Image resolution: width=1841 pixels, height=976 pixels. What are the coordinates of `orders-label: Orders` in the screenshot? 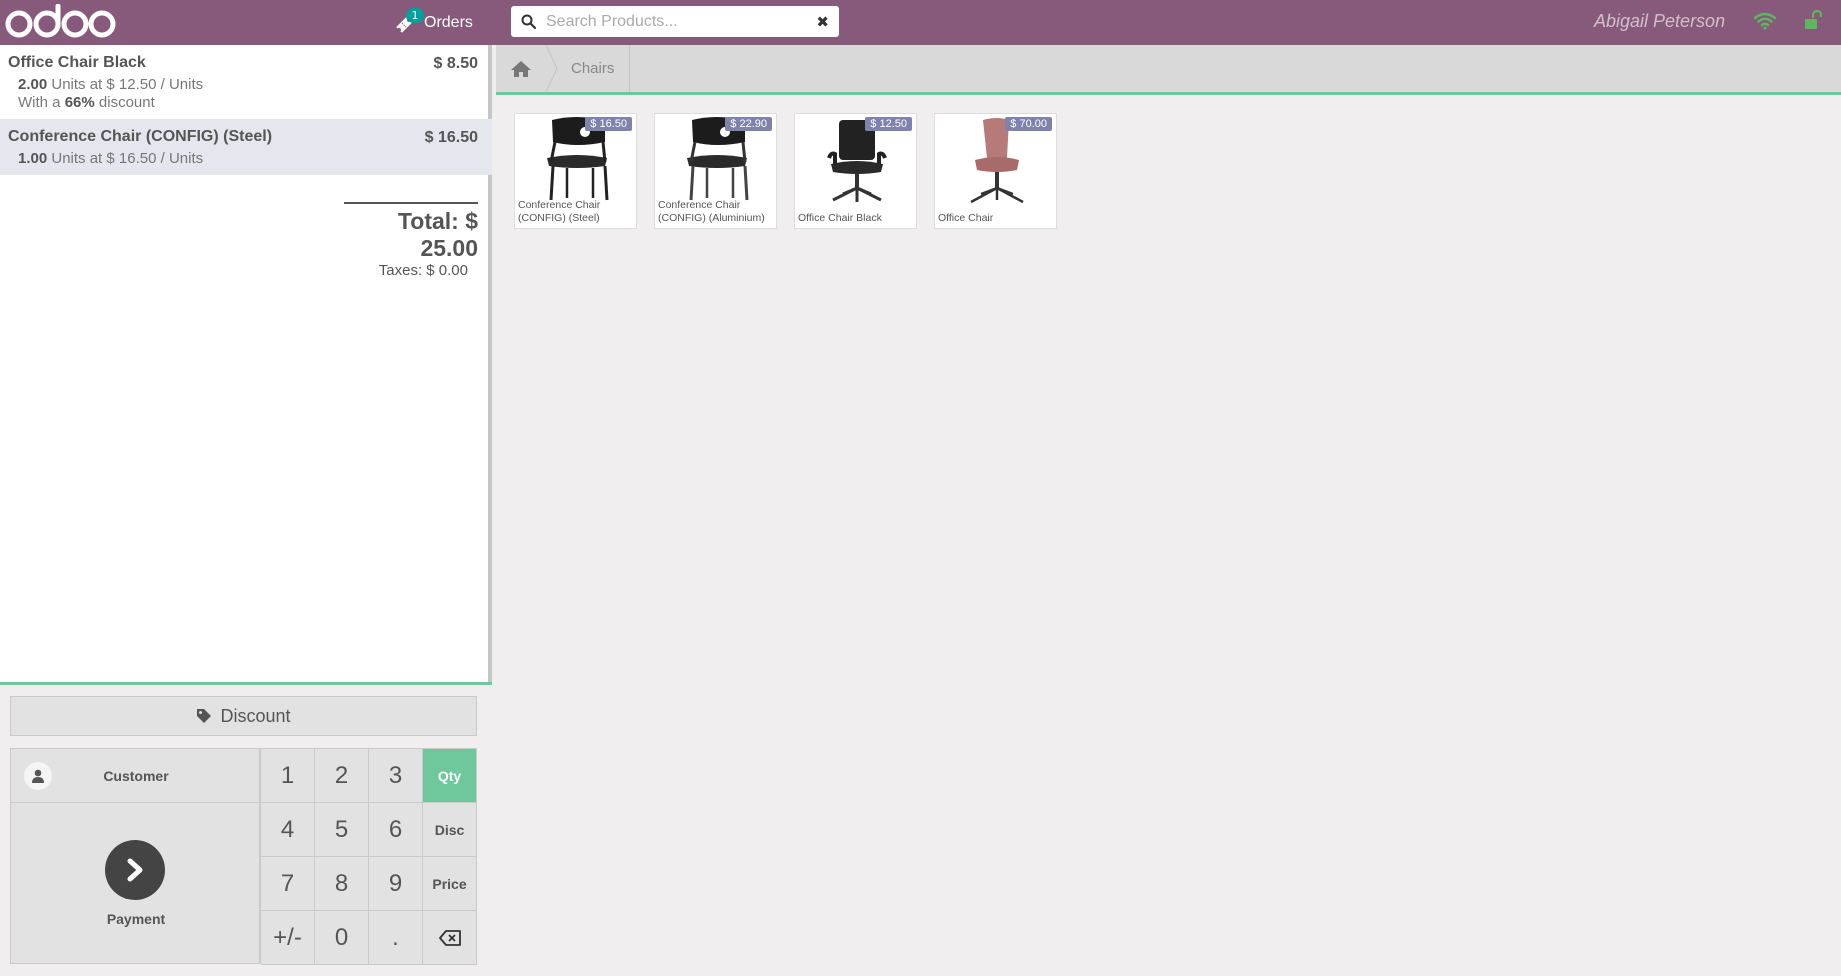 It's located at (448, 22).